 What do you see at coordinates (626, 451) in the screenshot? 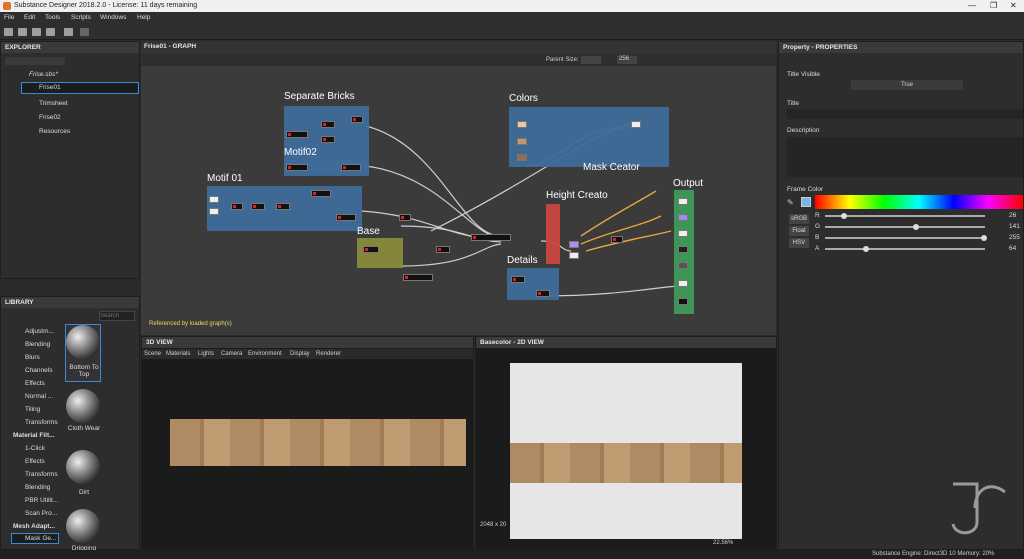
I see `2d-preview-image` at bounding box center [626, 451].